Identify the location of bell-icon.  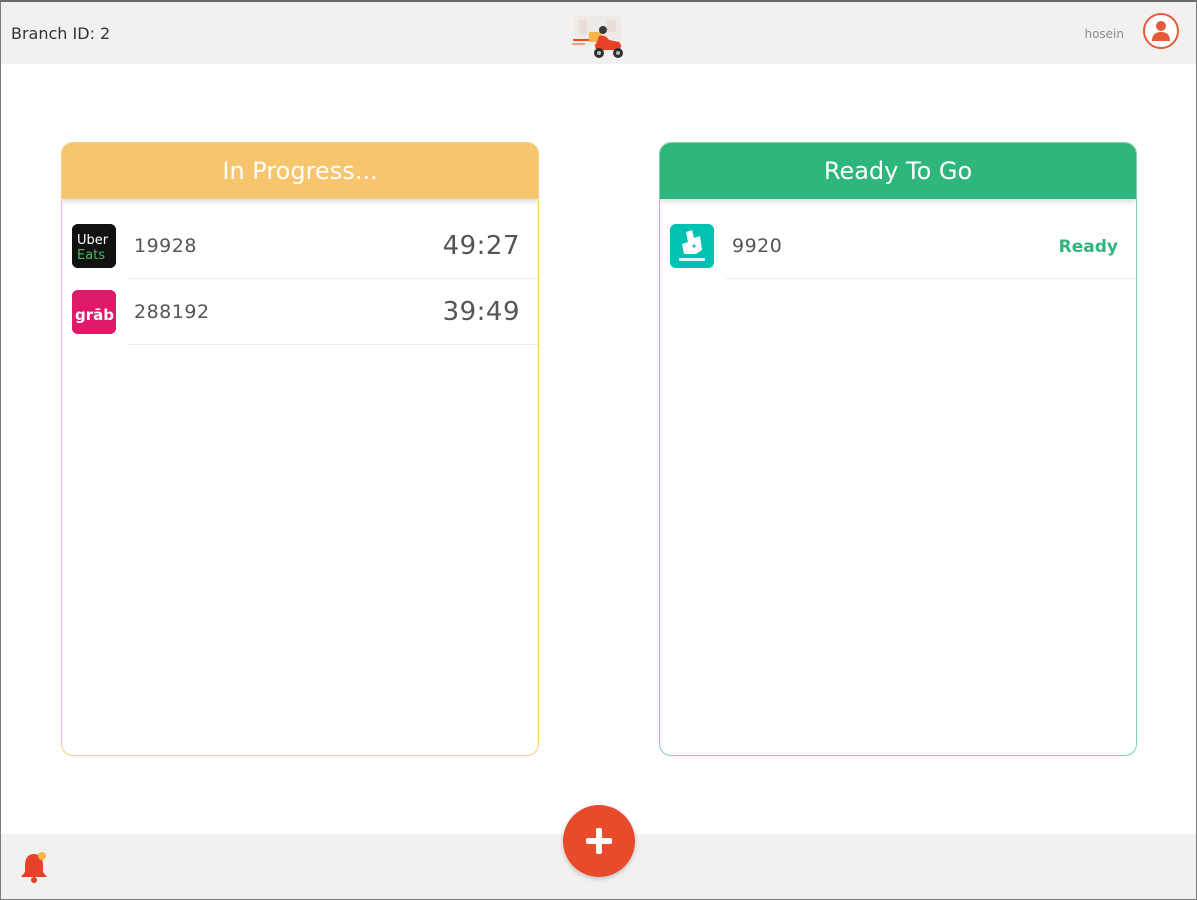
(34, 867).